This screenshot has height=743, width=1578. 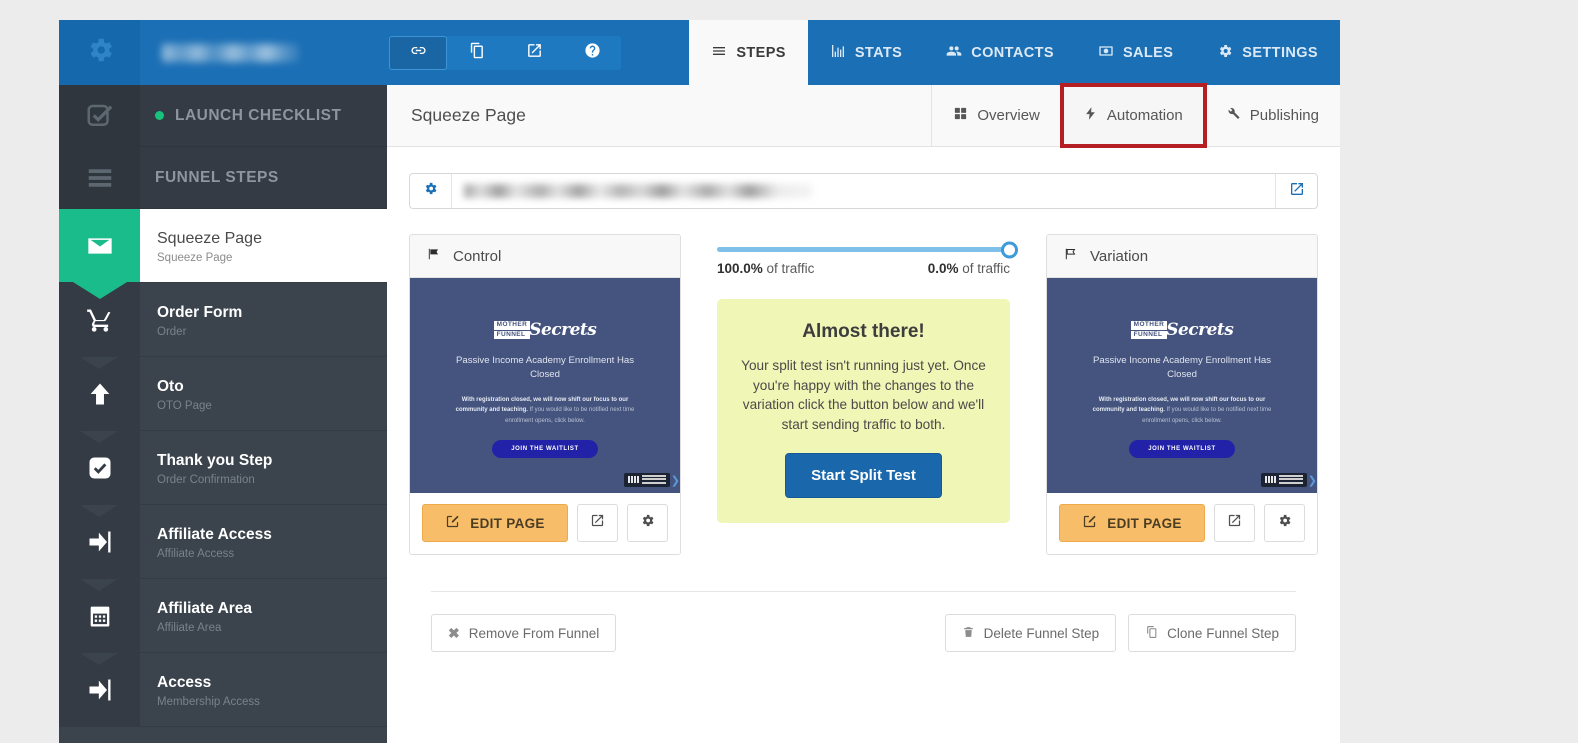 What do you see at coordinates (866, 52) in the screenshot?
I see `tab-stats: STATS` at bounding box center [866, 52].